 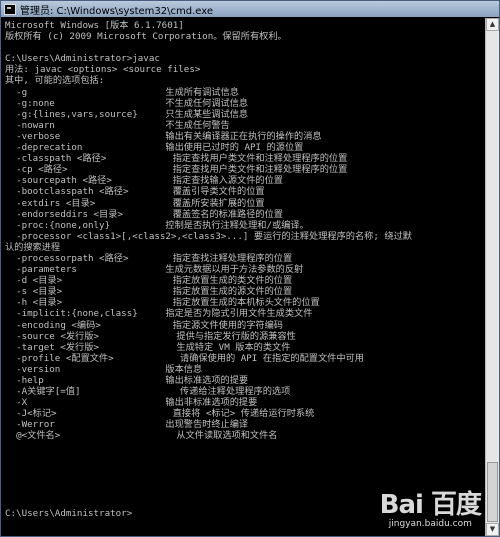 What do you see at coordinates (144, 325) in the screenshot?
I see `console-line: -encoding <编码> 指定源文件使用的字符编码` at bounding box center [144, 325].